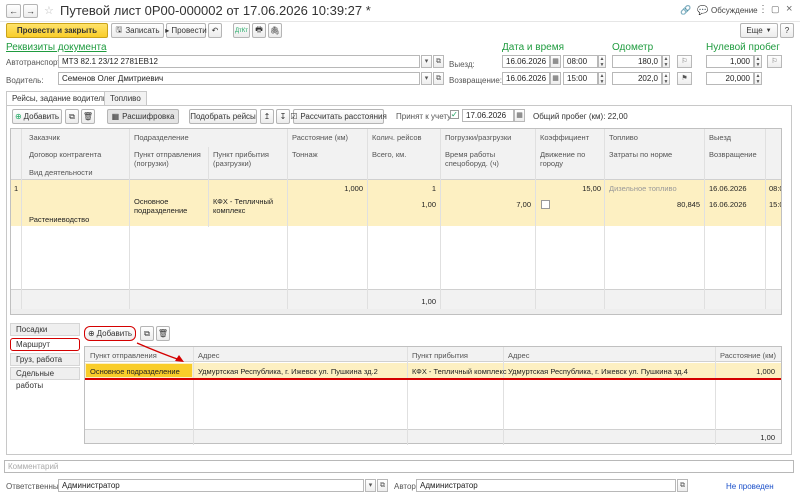  I want to click on post-status: Не проведен, so click(750, 486).